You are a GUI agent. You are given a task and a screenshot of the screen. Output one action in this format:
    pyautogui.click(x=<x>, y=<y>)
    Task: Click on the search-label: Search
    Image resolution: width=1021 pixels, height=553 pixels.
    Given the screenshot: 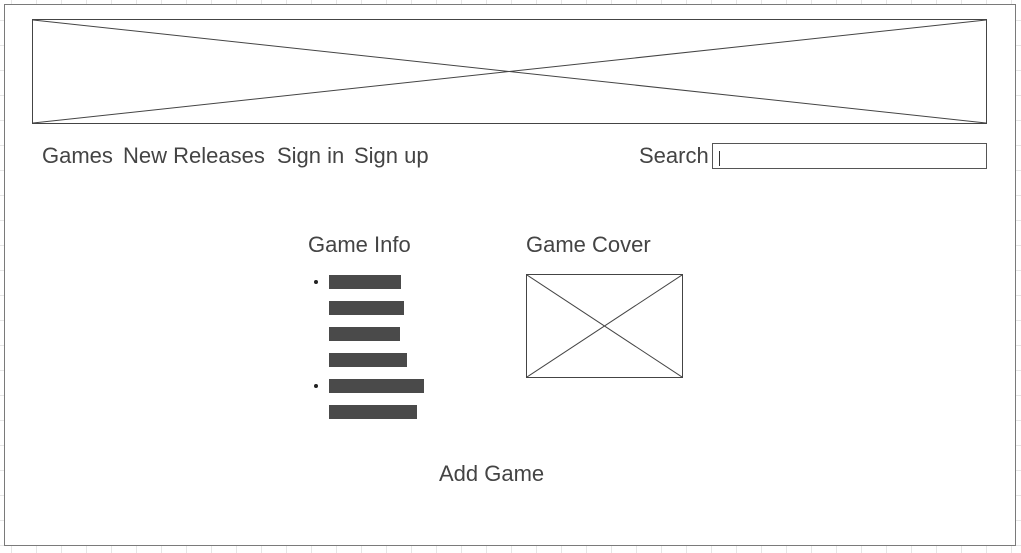 What is the action you would take?
    pyautogui.click(x=674, y=155)
    